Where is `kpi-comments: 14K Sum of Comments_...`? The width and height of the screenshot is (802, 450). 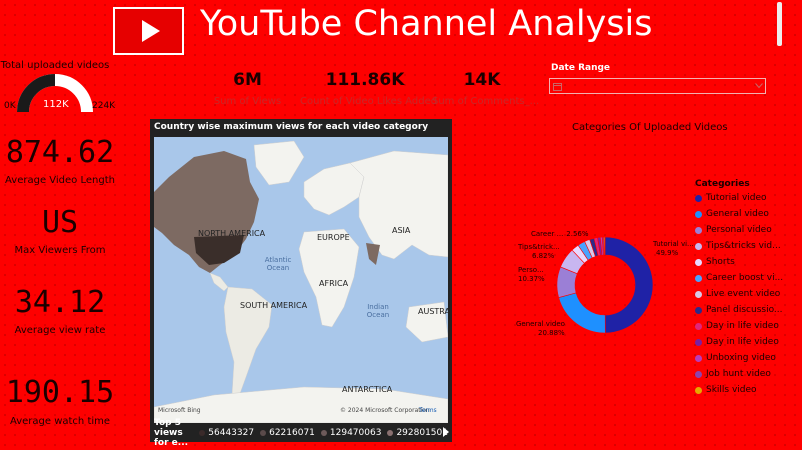
kpi-comments: 14K Sum of Comments_... is located at coordinates (486, 88).